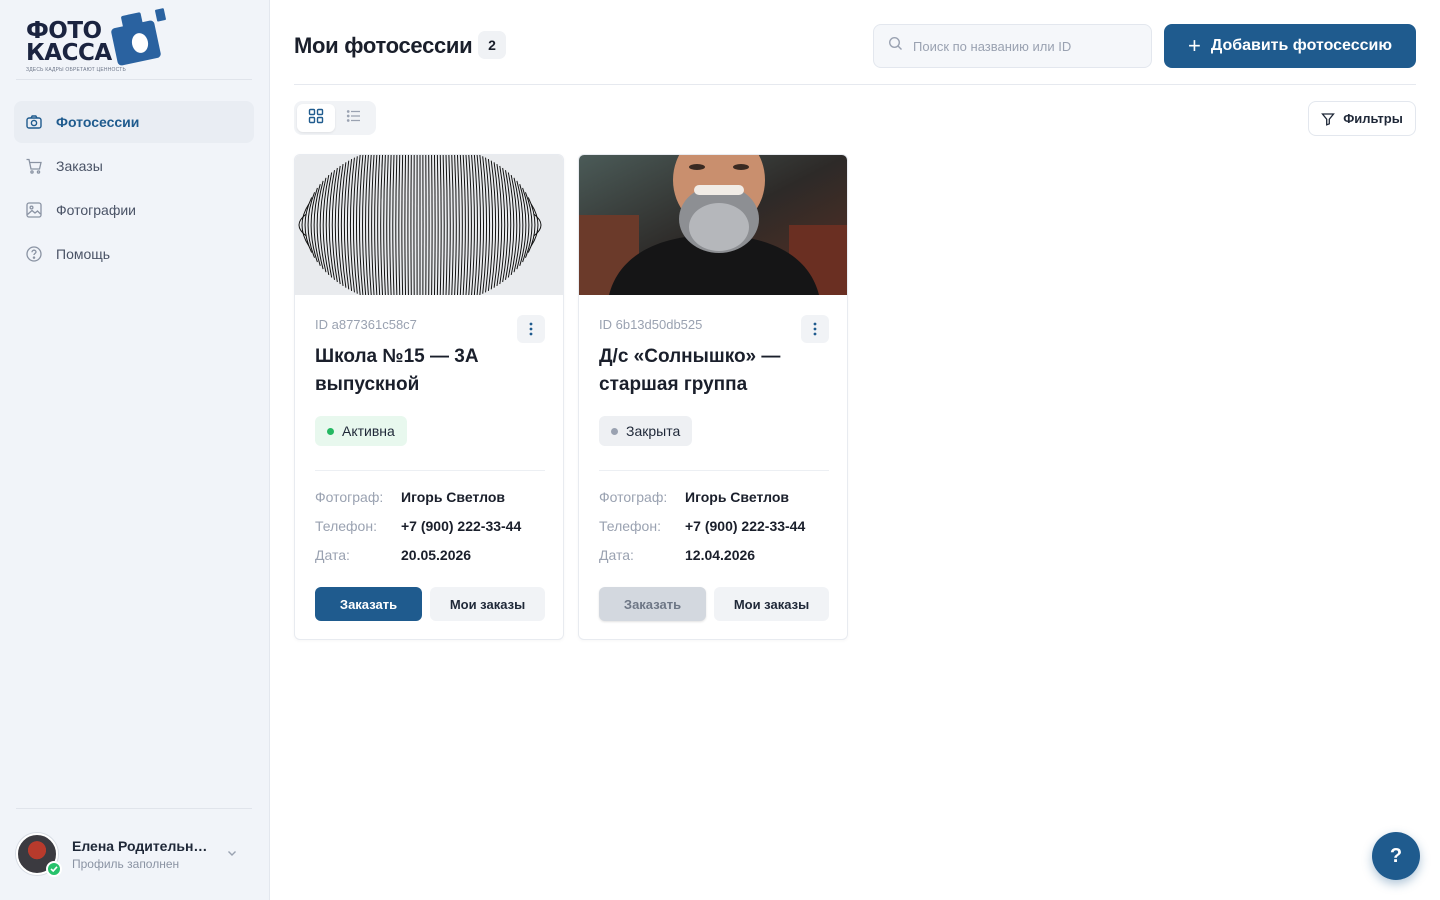 The image size is (1440, 900). What do you see at coordinates (677, 555) in the screenshot?
I see `meta-date: Дата: 12.04.2026` at bounding box center [677, 555].